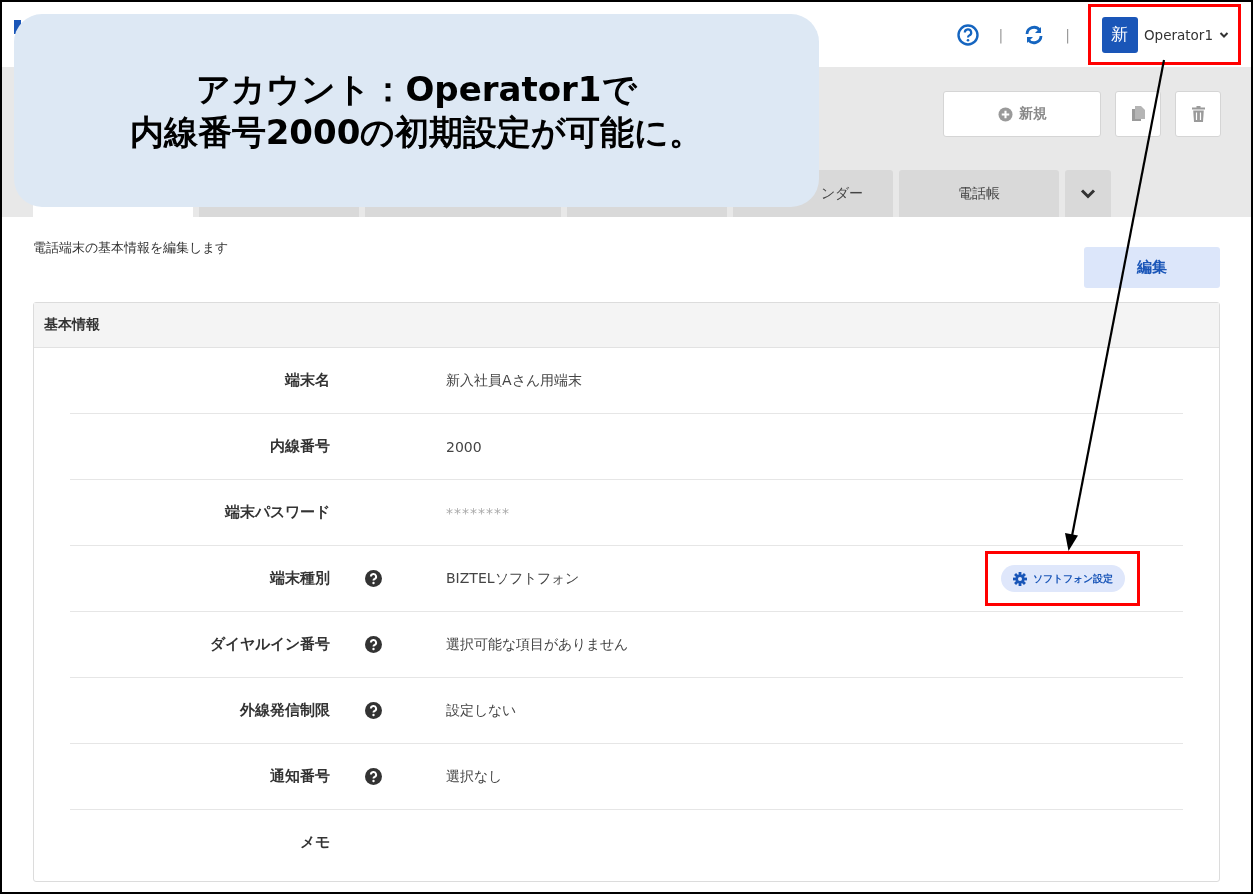 The height and width of the screenshot is (894, 1253). Describe the element at coordinates (299, 776) in the screenshot. I see `field-label: 通知番号` at that location.